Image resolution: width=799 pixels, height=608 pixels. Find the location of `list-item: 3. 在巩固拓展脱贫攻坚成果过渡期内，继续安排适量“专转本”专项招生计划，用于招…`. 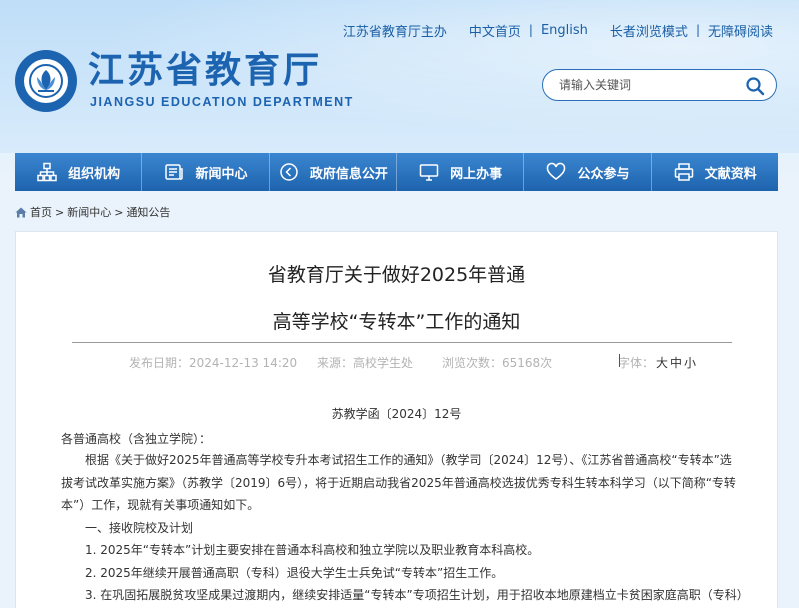

list-item: 3. 在巩固拓展脱贫攻坚成果过渡期内，继续安排适量“专转本”专项招生计划，用于招… is located at coordinates (417, 595).